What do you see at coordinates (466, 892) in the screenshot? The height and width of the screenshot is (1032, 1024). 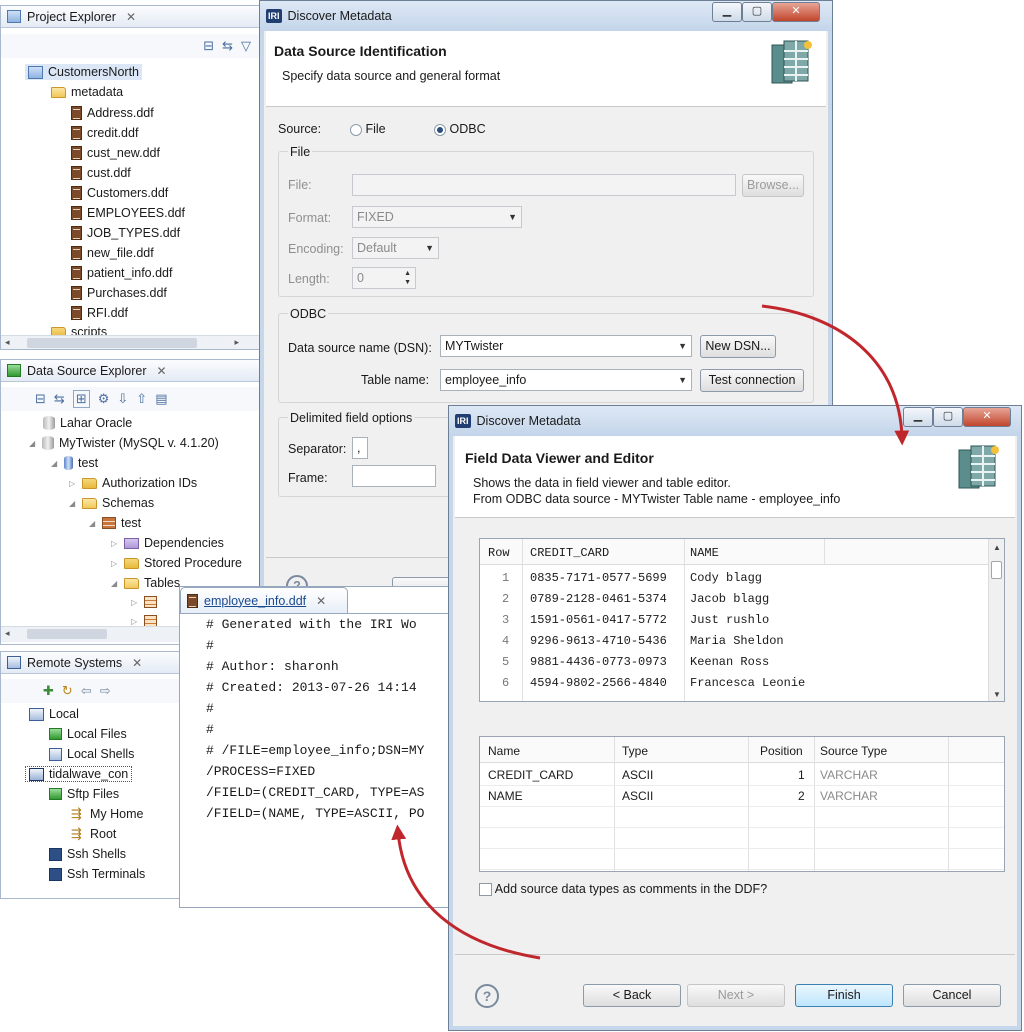 I see `arrow-to-ddf-editor-icon` at bounding box center [466, 892].